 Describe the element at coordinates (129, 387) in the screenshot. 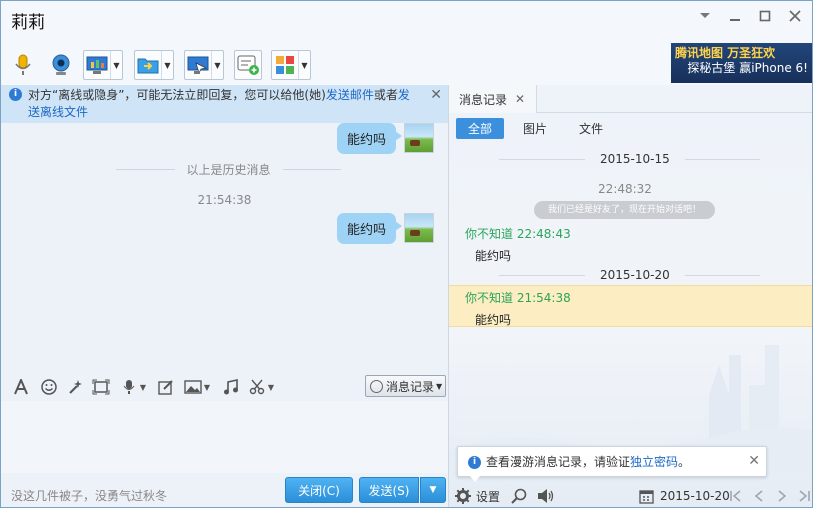

I see `voice-message-icon` at that location.